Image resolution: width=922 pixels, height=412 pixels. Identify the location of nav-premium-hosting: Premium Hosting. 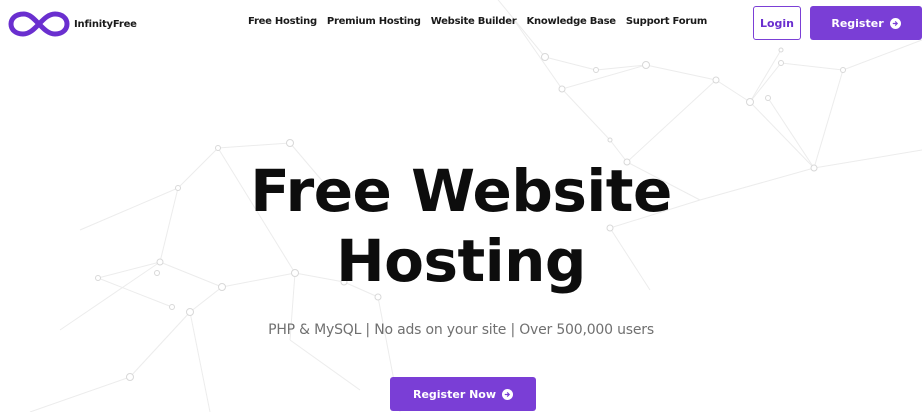
(374, 21).